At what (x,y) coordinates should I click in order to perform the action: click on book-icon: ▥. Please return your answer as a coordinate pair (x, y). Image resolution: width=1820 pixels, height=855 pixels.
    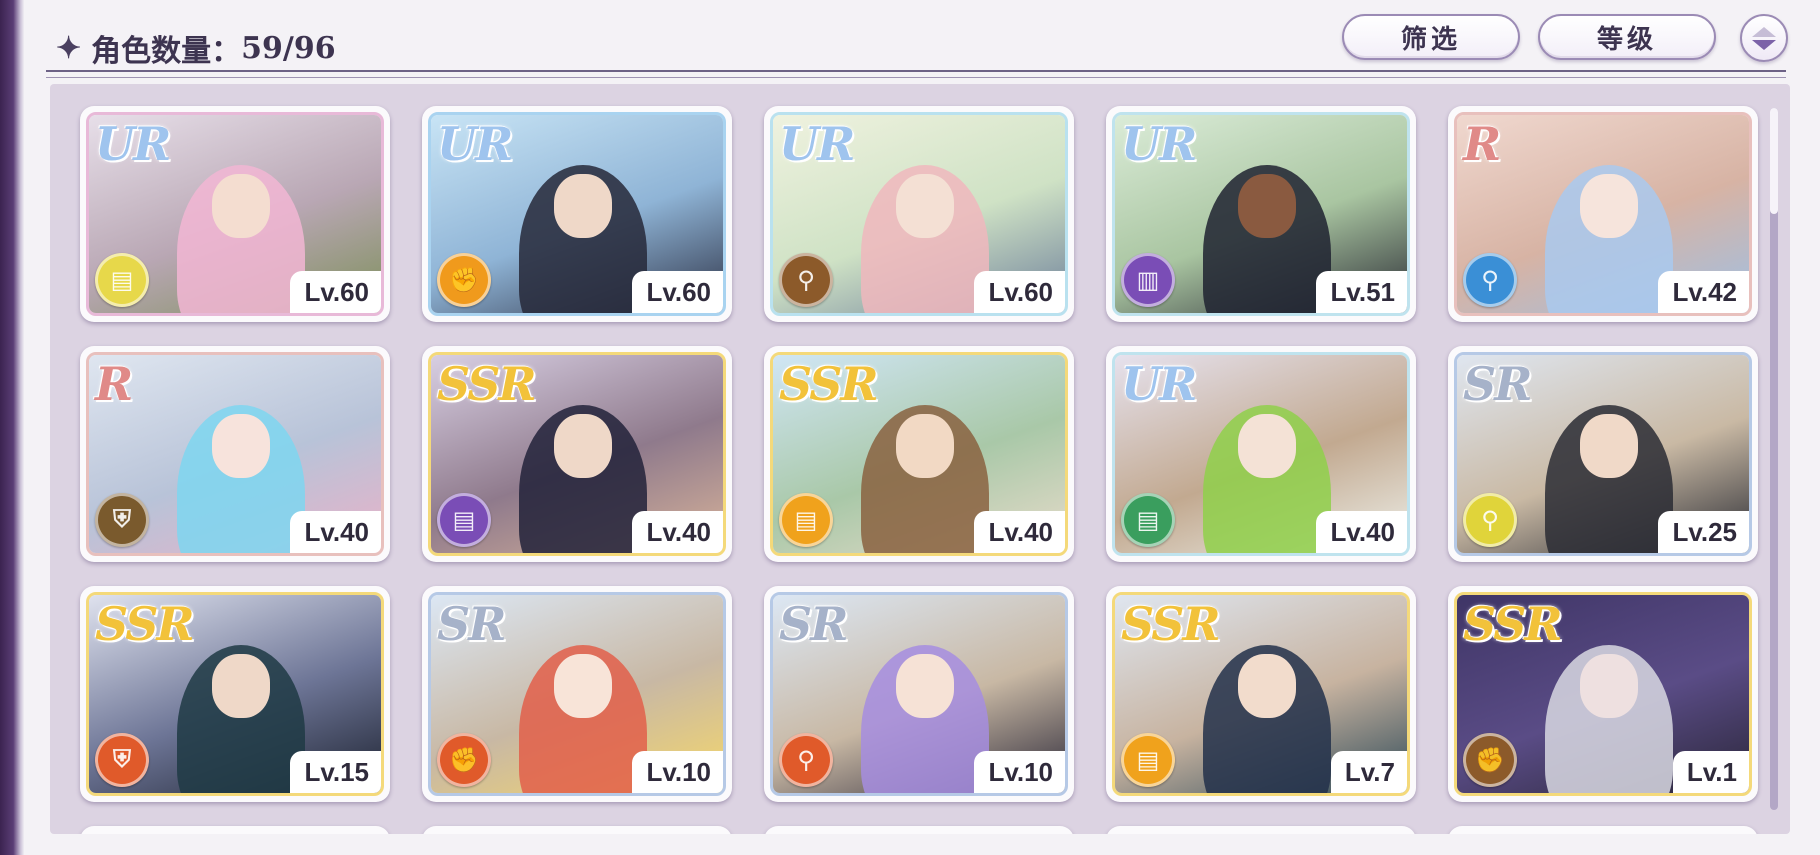
    Looking at the image, I should click on (1148, 280).